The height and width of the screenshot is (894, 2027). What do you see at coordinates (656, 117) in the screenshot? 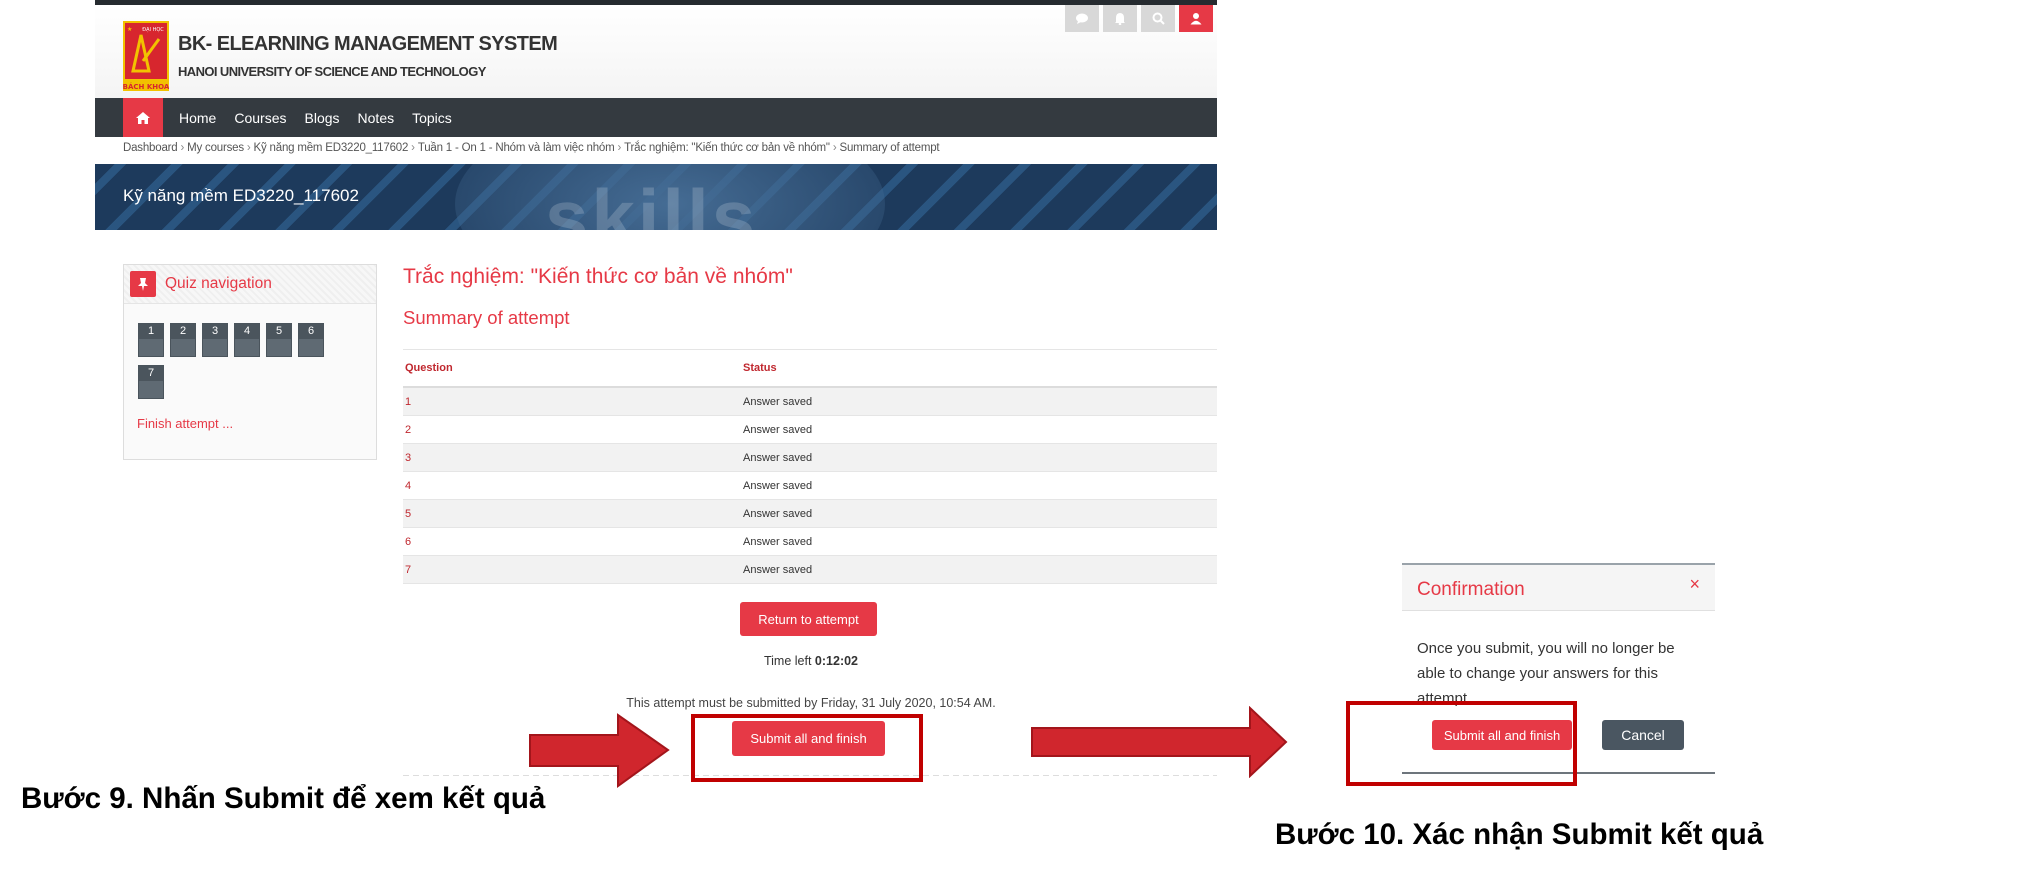
I see `main-navbar: Home Courses Blogs Notes Topics` at bounding box center [656, 117].